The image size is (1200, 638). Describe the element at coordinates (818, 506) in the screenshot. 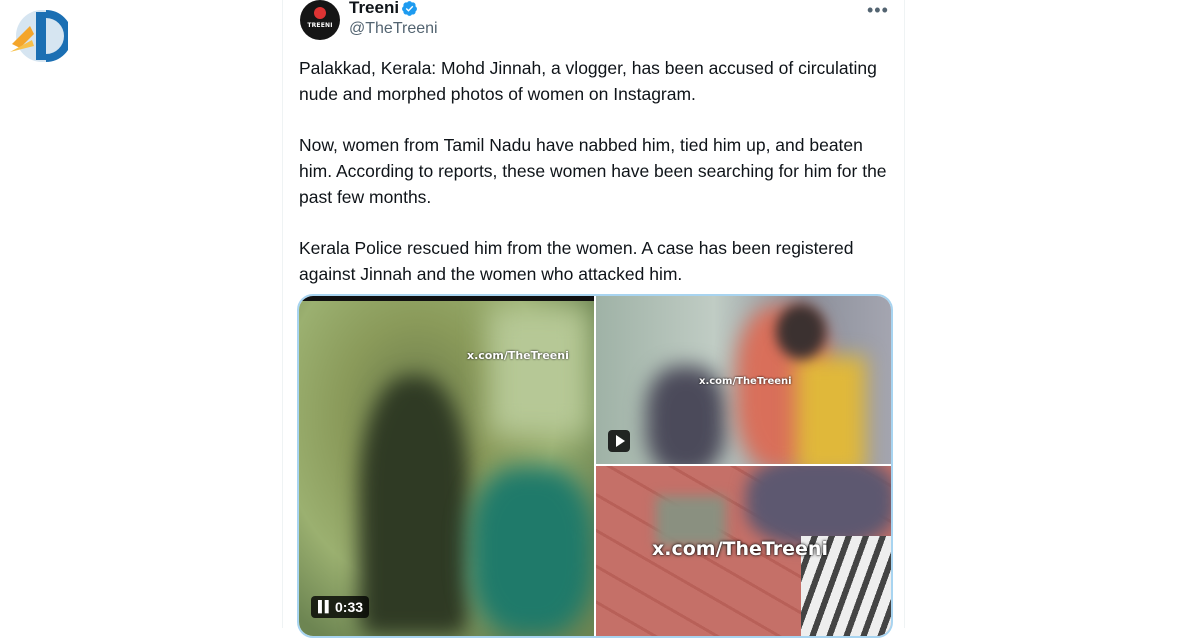

I see `image-3-person` at that location.